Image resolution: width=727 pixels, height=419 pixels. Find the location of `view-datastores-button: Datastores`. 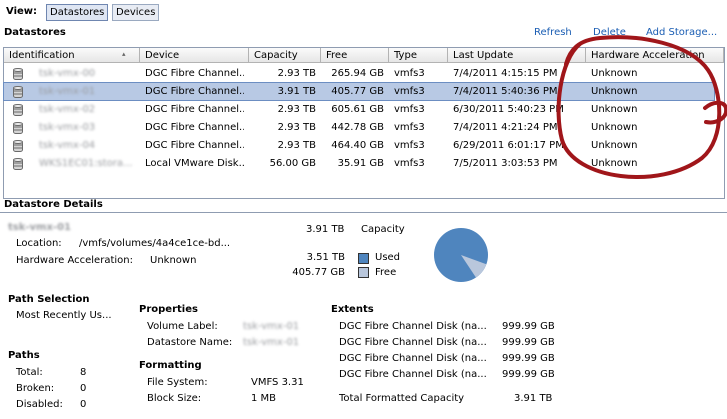

view-datastores-button: Datastores is located at coordinates (77, 12).